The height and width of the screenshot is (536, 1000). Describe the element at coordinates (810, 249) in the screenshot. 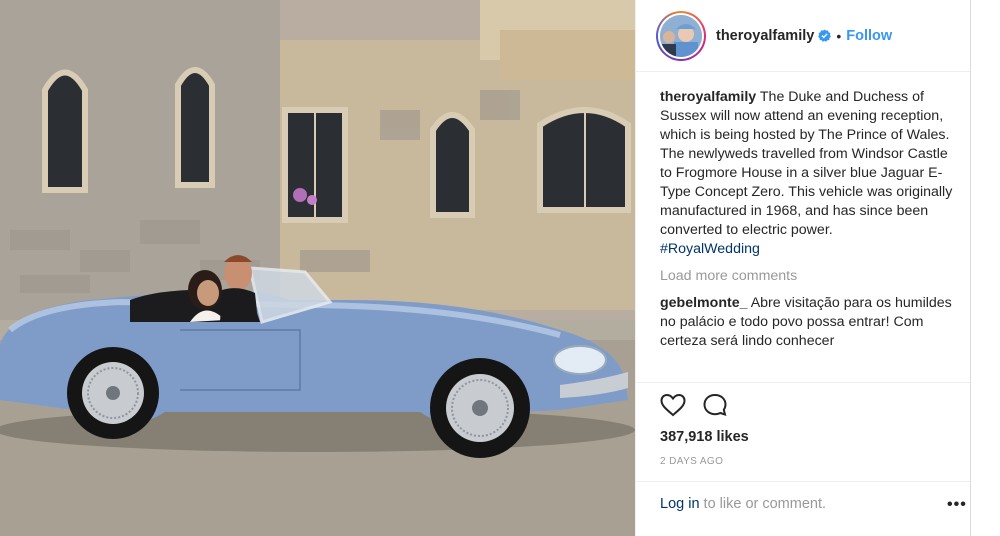

I see `hashtag-link: #RoyalWedding` at that location.